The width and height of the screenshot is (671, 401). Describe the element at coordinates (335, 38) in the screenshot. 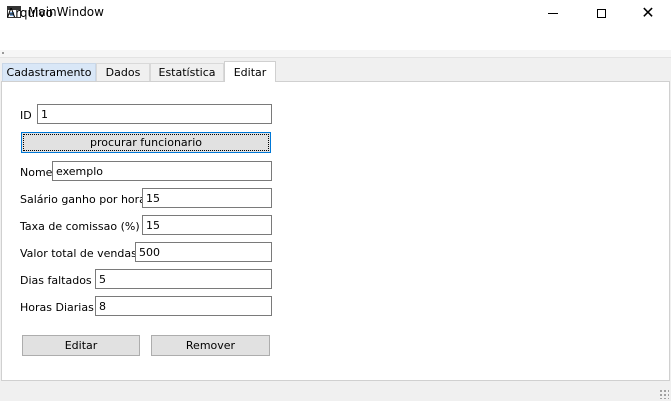

I see `menu-bar` at that location.